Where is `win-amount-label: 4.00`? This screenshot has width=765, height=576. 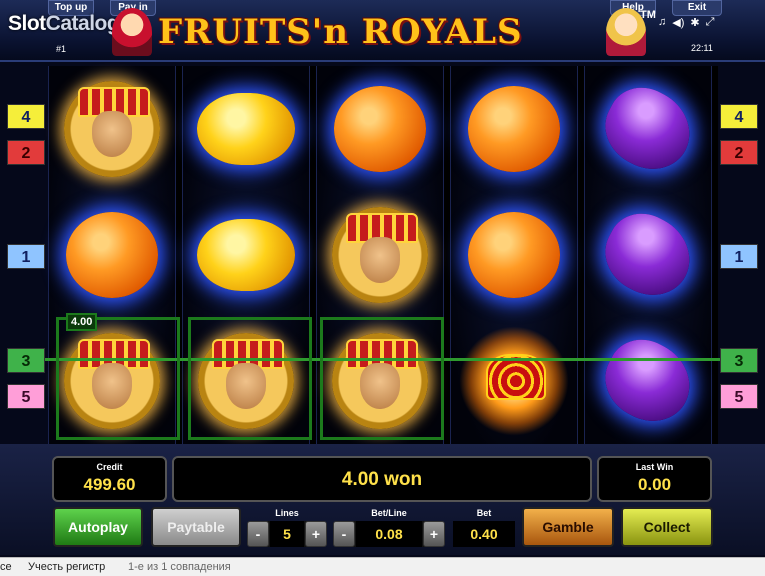
win-amount-label: 4.00 is located at coordinates (82, 322).